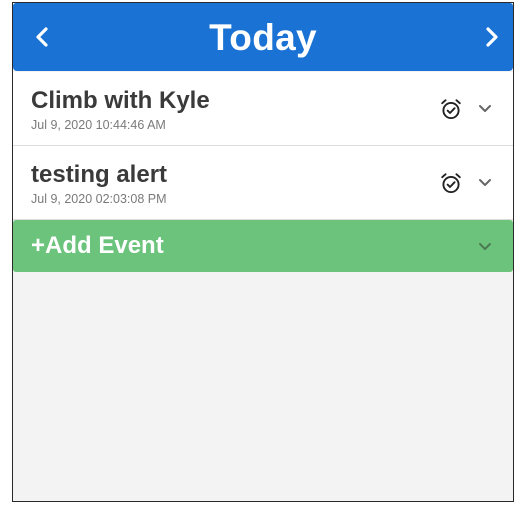 This screenshot has width=526, height=514. What do you see at coordinates (98, 125) in the screenshot?
I see `event-timestamp: Jul 9, 2020 10:44:46 AM` at bounding box center [98, 125].